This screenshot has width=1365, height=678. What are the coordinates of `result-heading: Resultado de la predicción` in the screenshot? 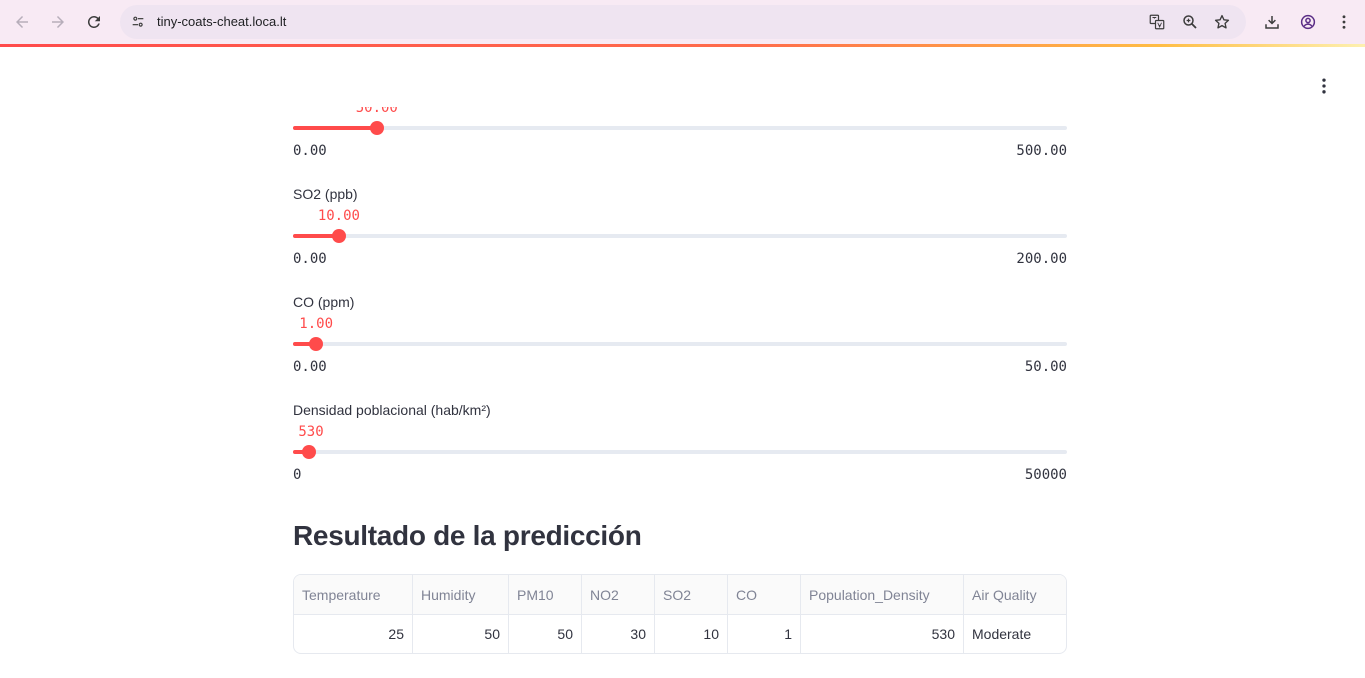 It's located at (467, 535).